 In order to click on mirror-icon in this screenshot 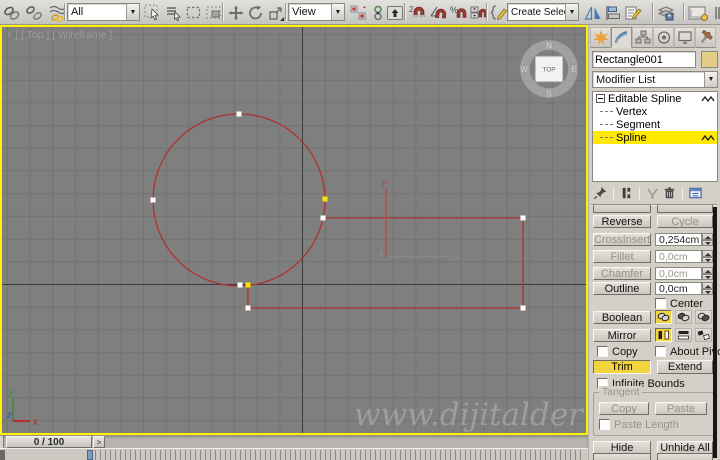, I will do `click(592, 12)`.